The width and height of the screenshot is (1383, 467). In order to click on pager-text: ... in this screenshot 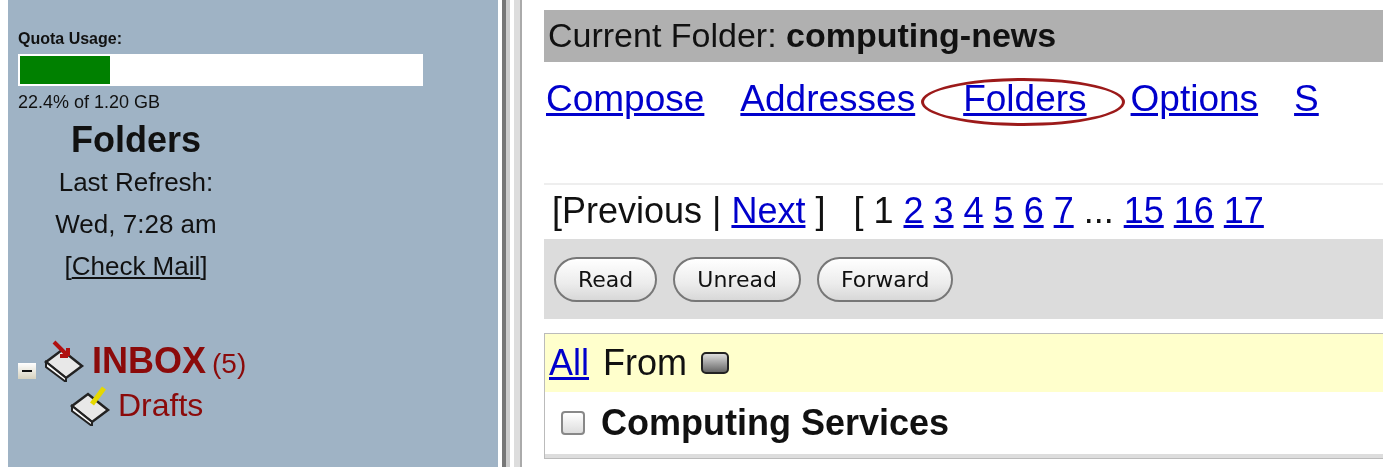, I will do `click(1098, 211)`.